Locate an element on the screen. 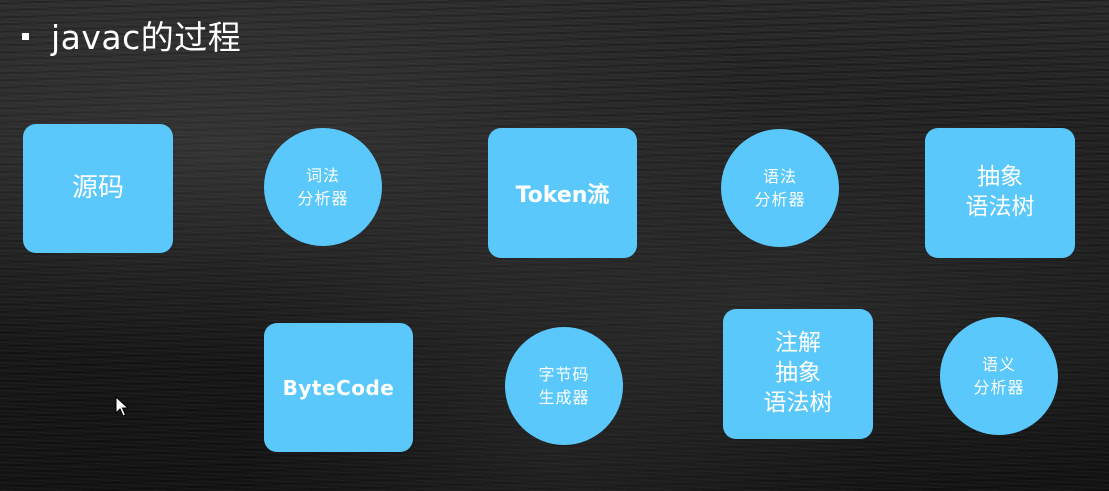 The image size is (1109, 491). node-ast-label: 抽象 语法树 is located at coordinates (1000, 192).